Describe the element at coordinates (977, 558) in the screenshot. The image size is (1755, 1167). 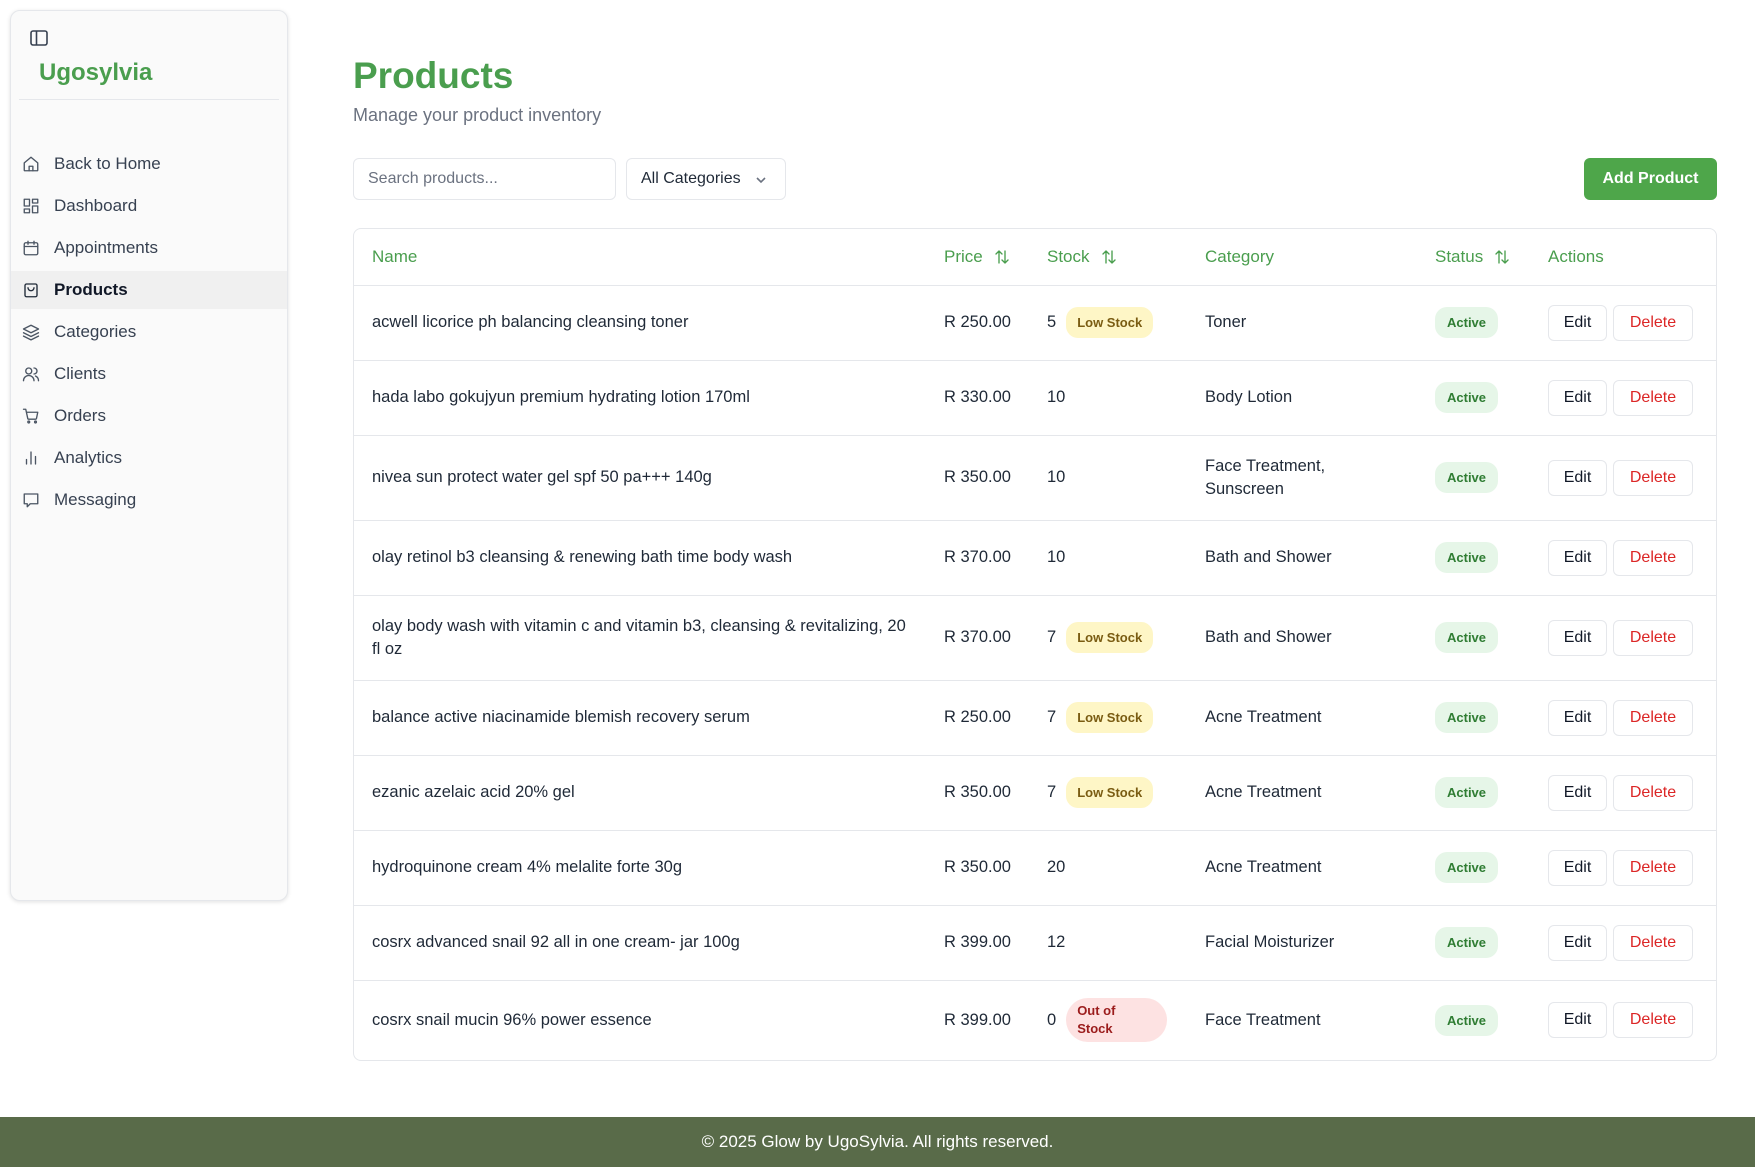
I see `product-price: R 370.00` at that location.